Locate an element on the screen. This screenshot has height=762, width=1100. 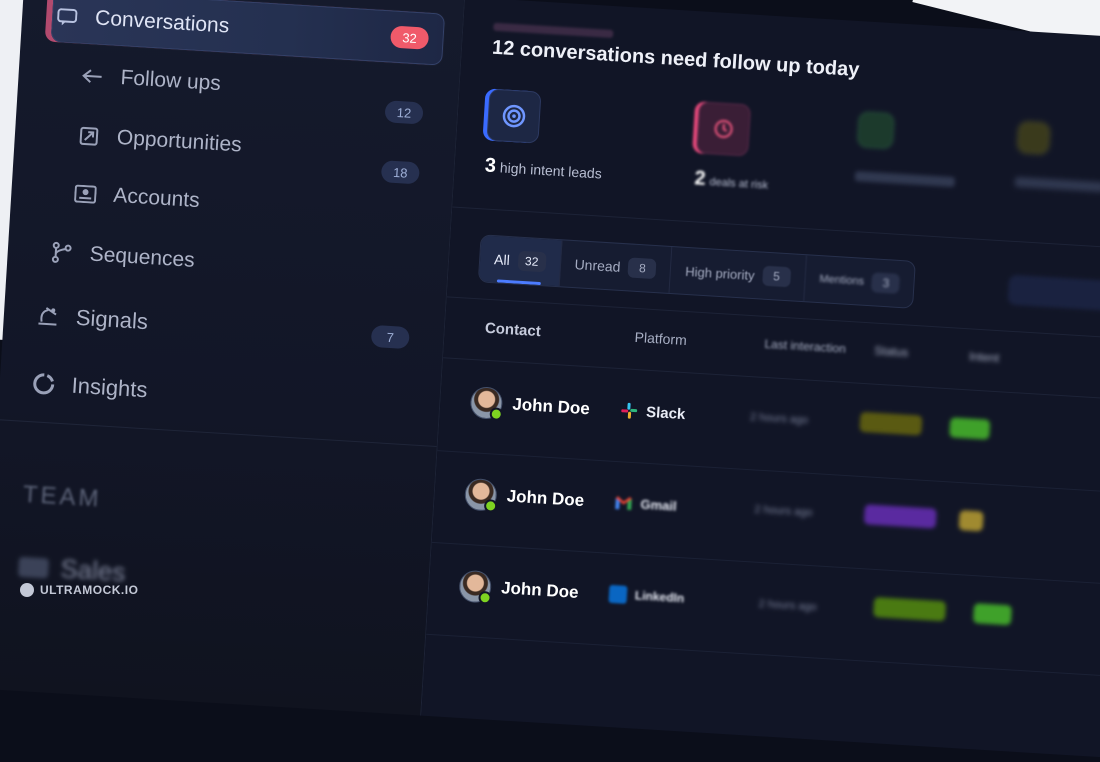
sort-button is located at coordinates (1053, 293).